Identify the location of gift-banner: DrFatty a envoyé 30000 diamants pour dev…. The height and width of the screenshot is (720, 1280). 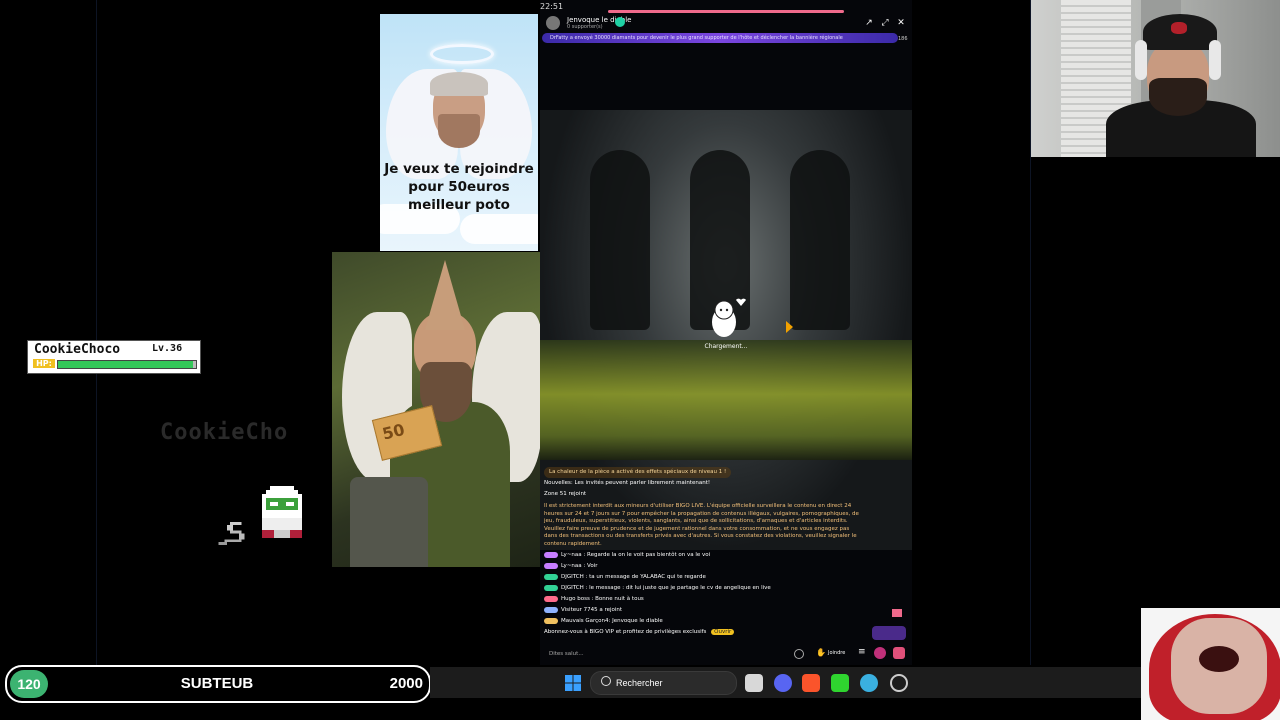
(720, 38).